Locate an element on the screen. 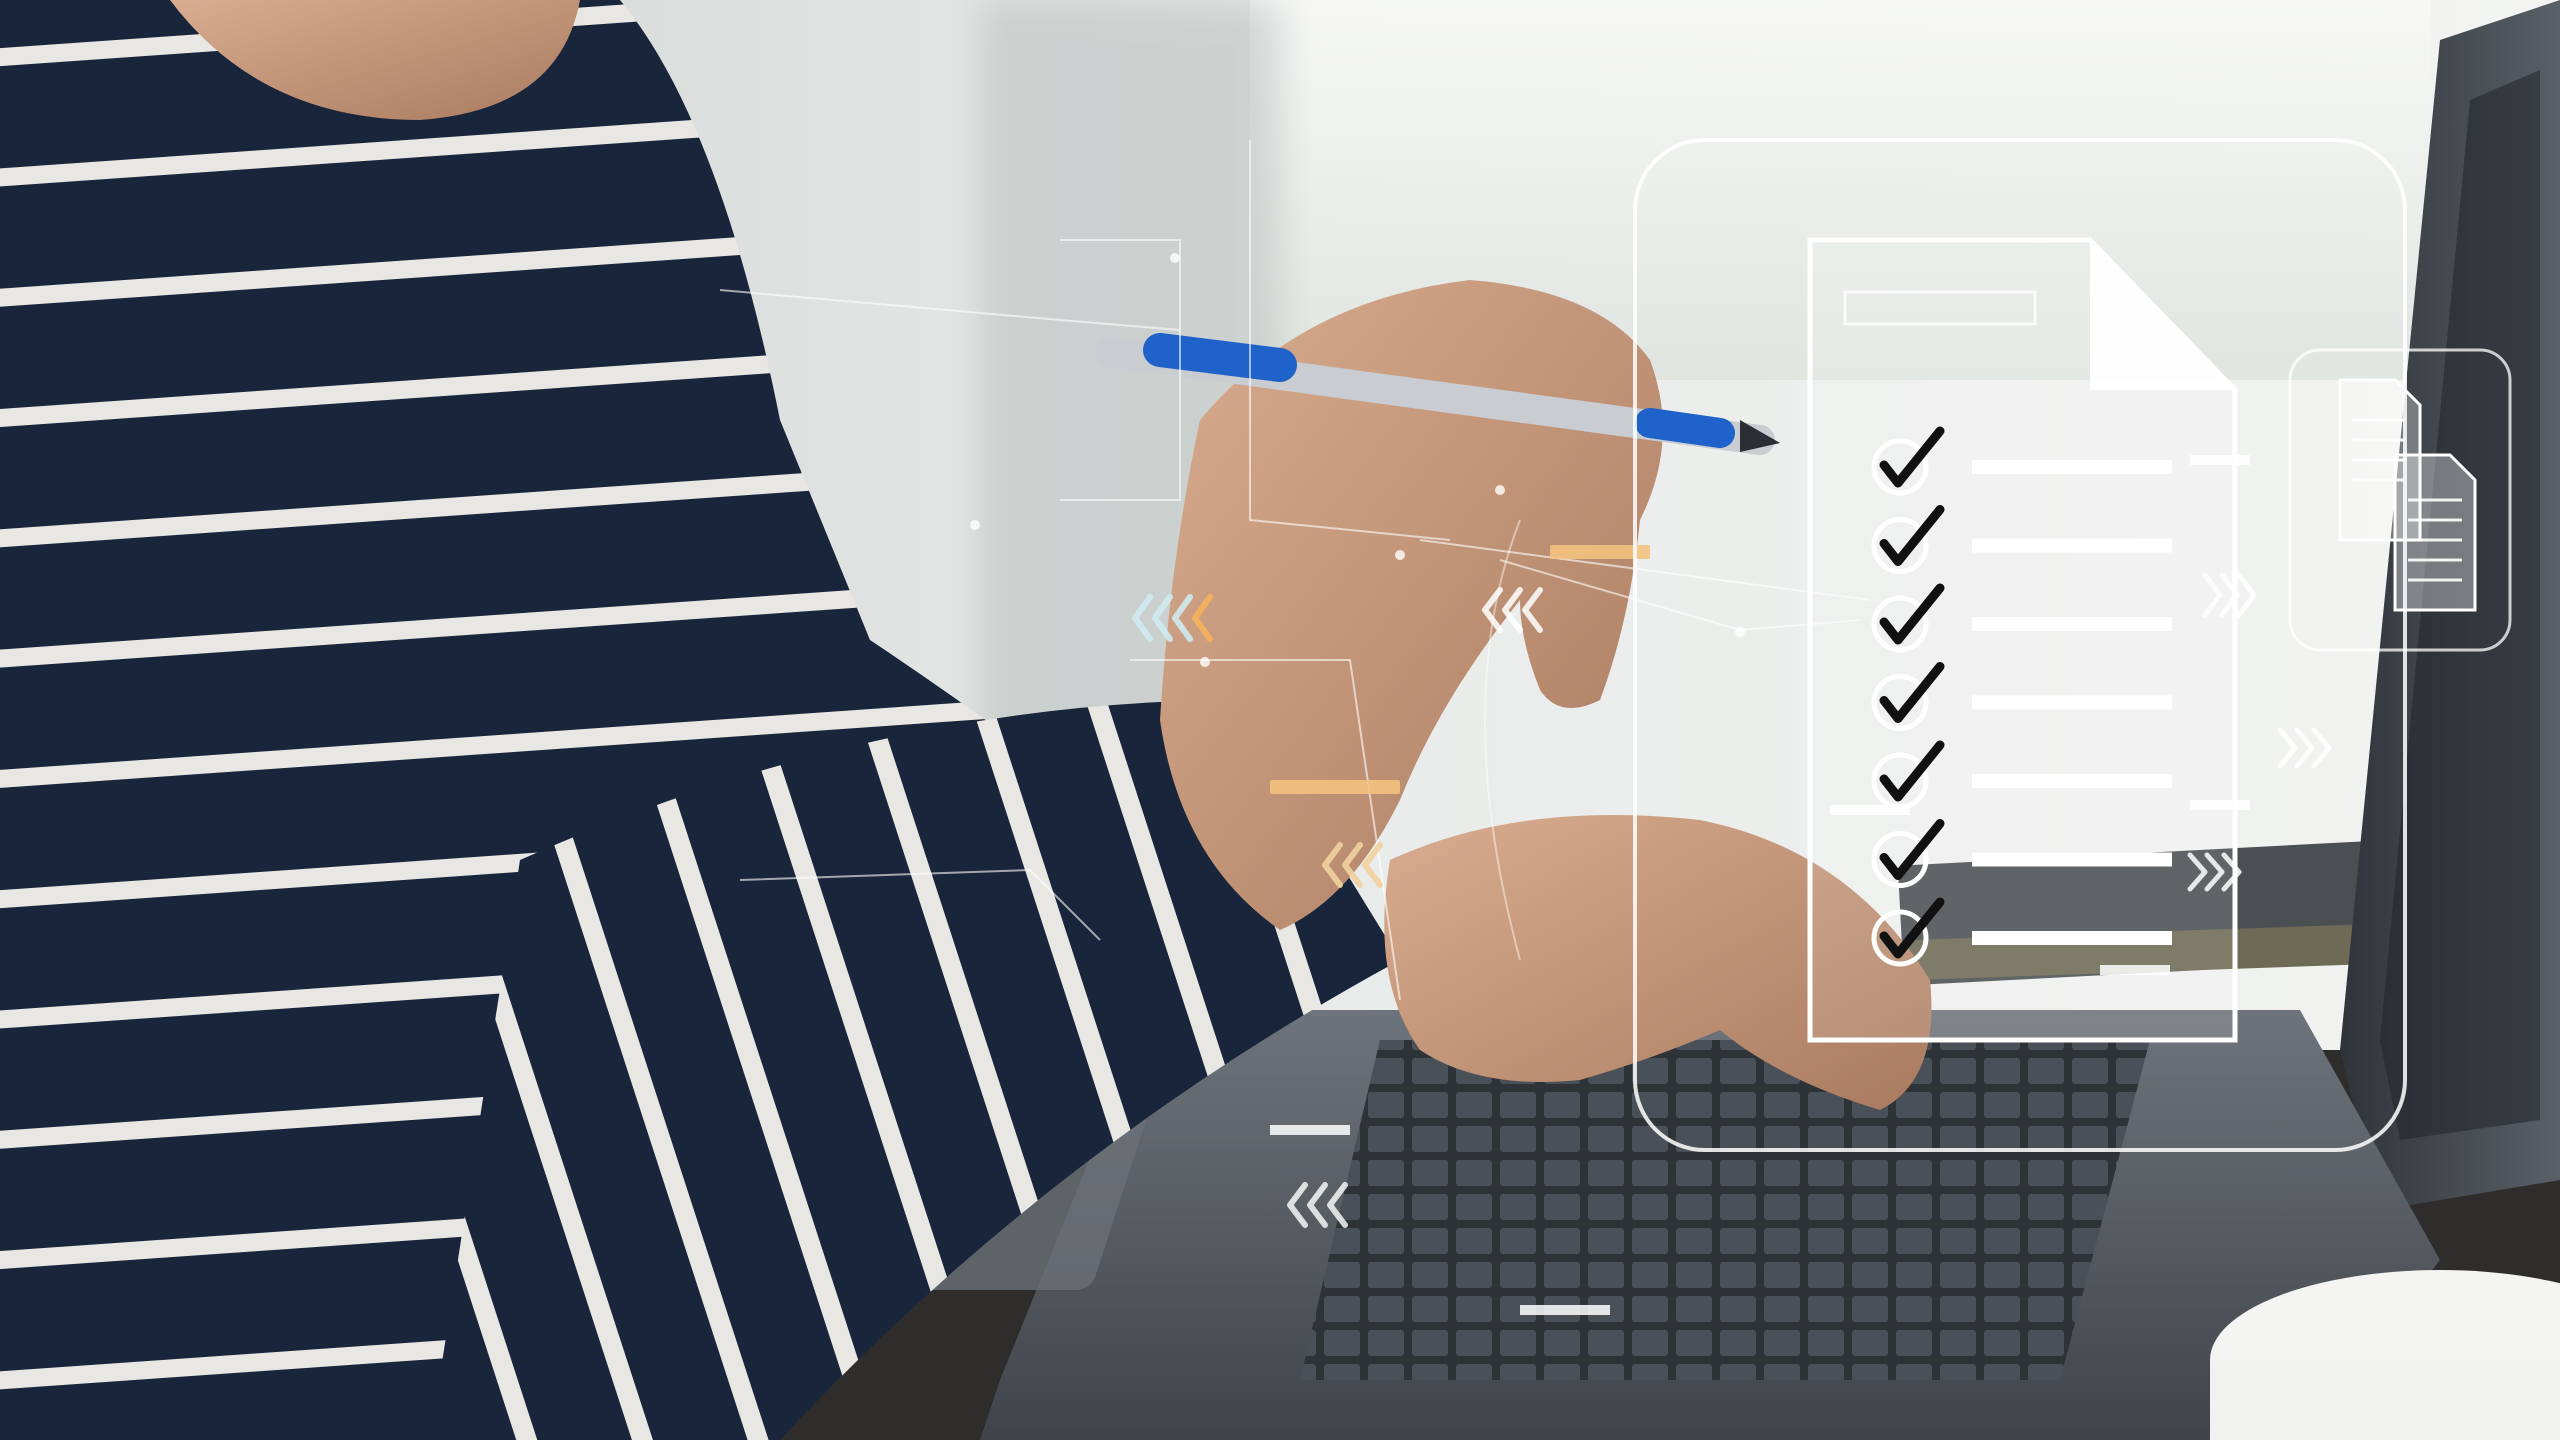 The width and height of the screenshot is (2560, 1440). keyboard is located at coordinates (1725, 1210).